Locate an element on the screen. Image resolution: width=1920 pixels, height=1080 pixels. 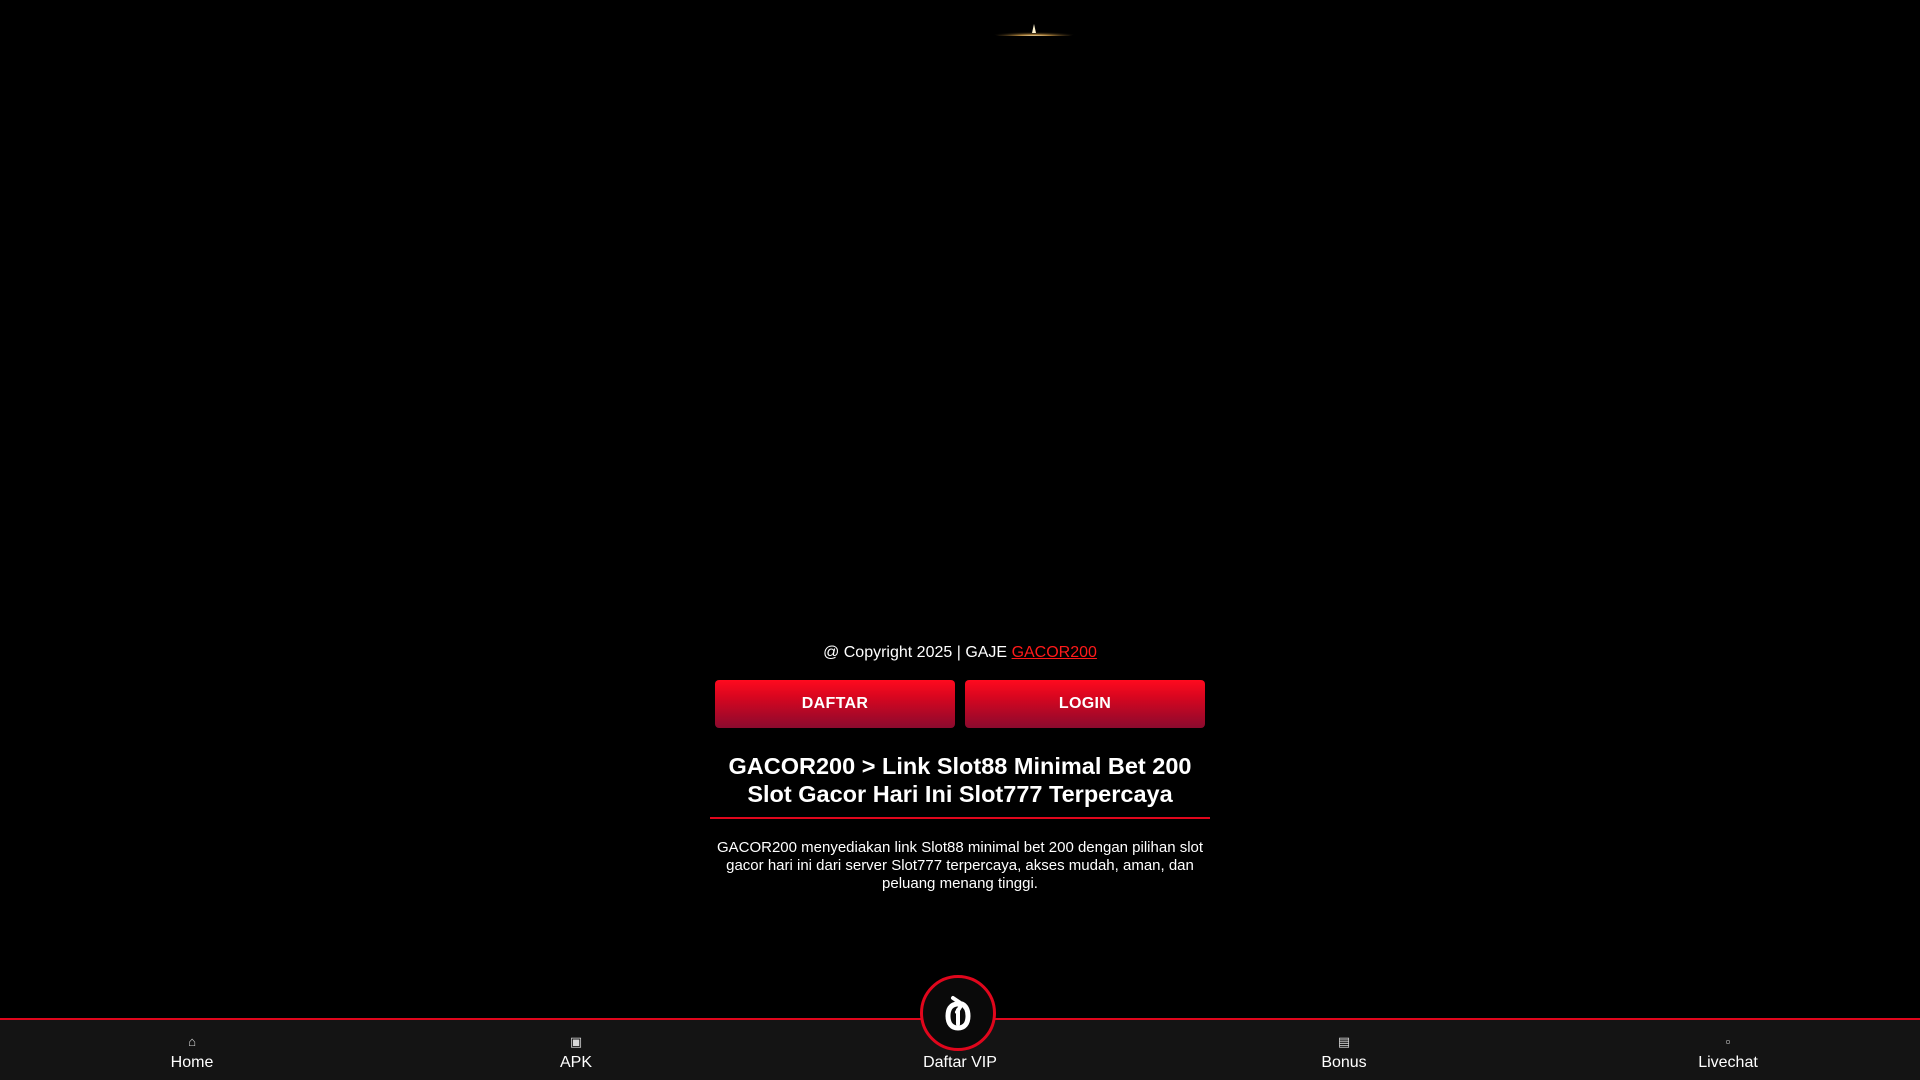
nav-label-livechat: Livechat is located at coordinates (1728, 1062).